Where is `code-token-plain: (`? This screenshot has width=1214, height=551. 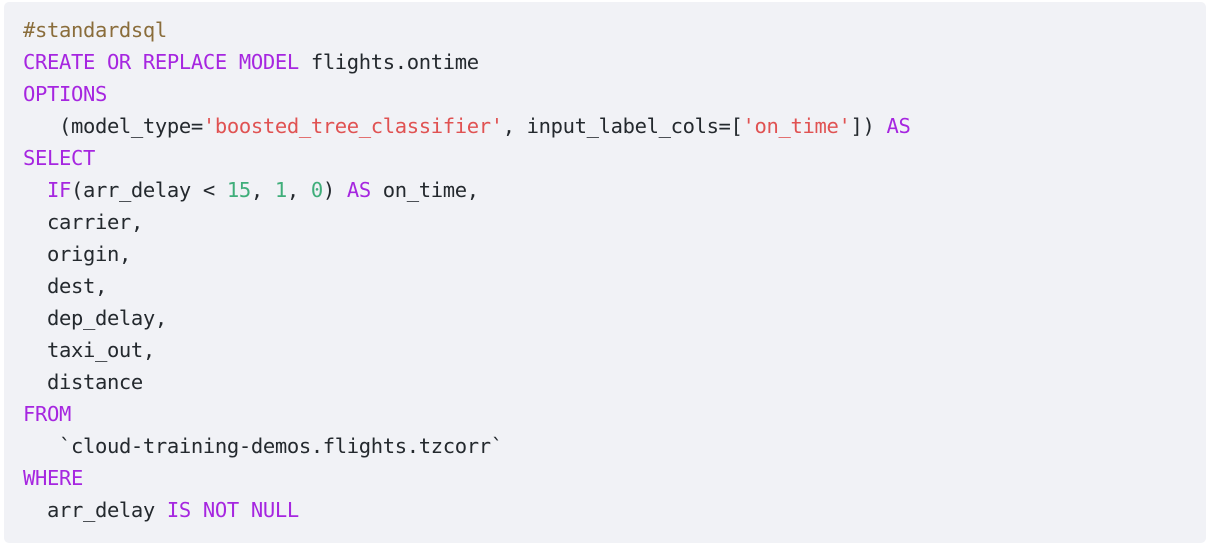
code-token-plain: ( is located at coordinates (76, 190).